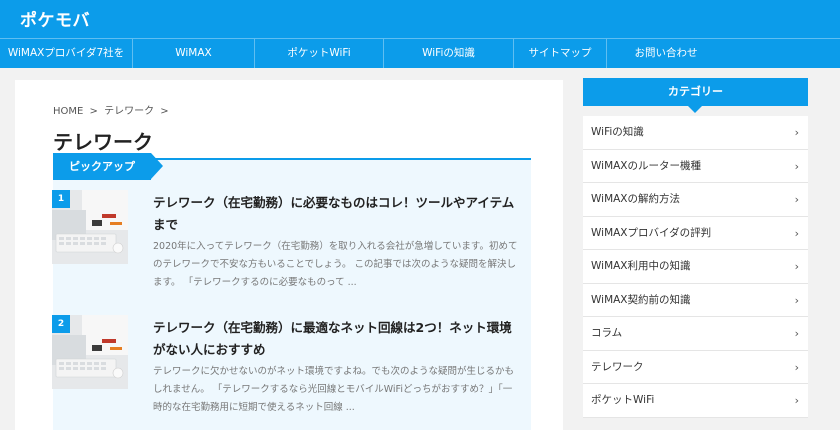 The height and width of the screenshot is (430, 840). Describe the element at coordinates (194, 53) in the screenshot. I see `nav-item-wimax: WiMAX` at that location.